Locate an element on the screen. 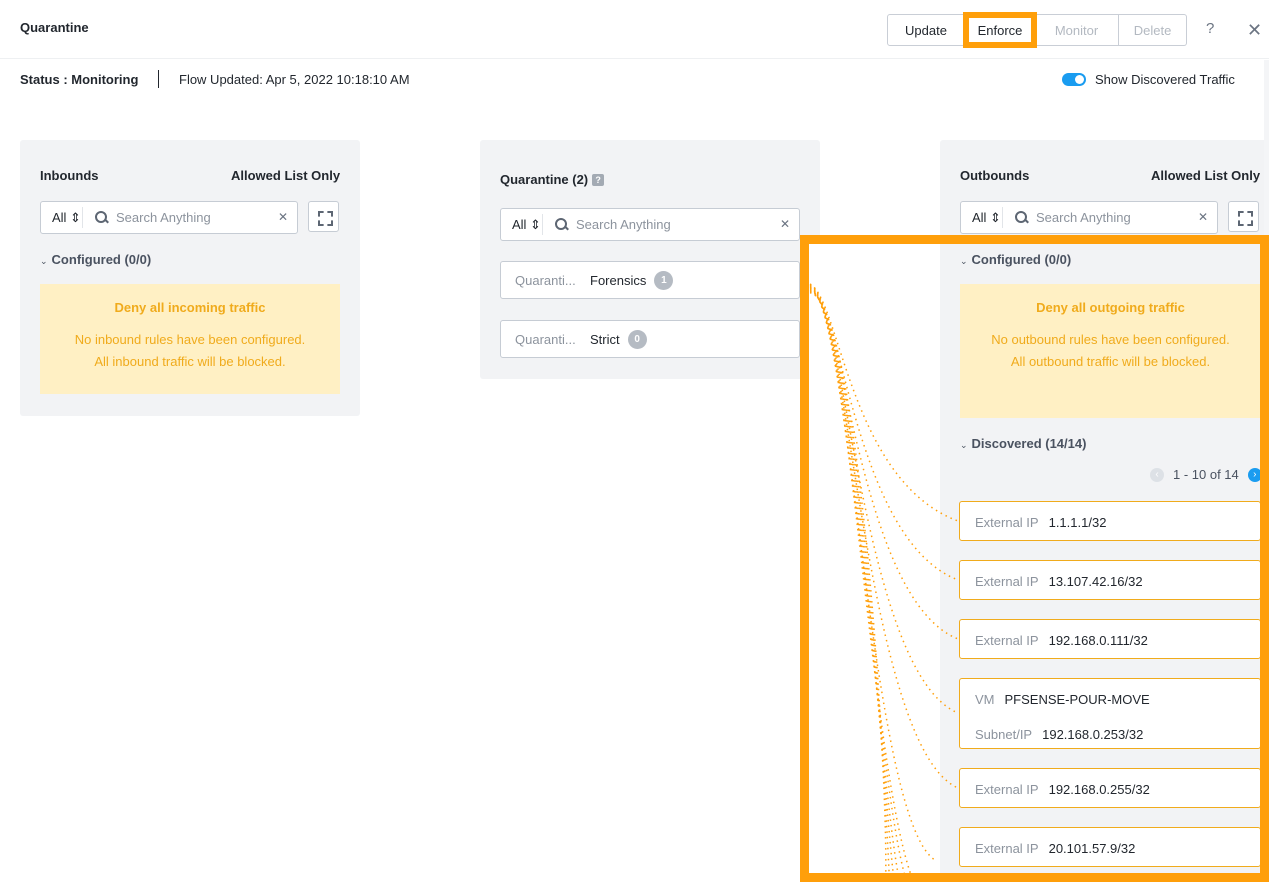  inbounds-search-input is located at coordinates (191, 217).